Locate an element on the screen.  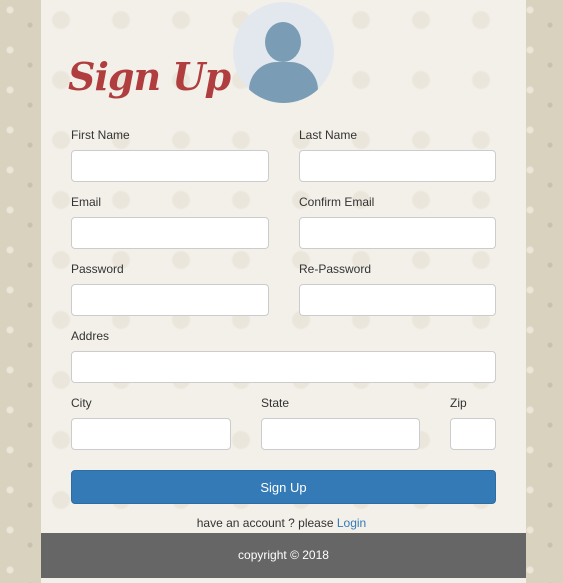
confirm-email-label: Confirm Email is located at coordinates (337, 202).